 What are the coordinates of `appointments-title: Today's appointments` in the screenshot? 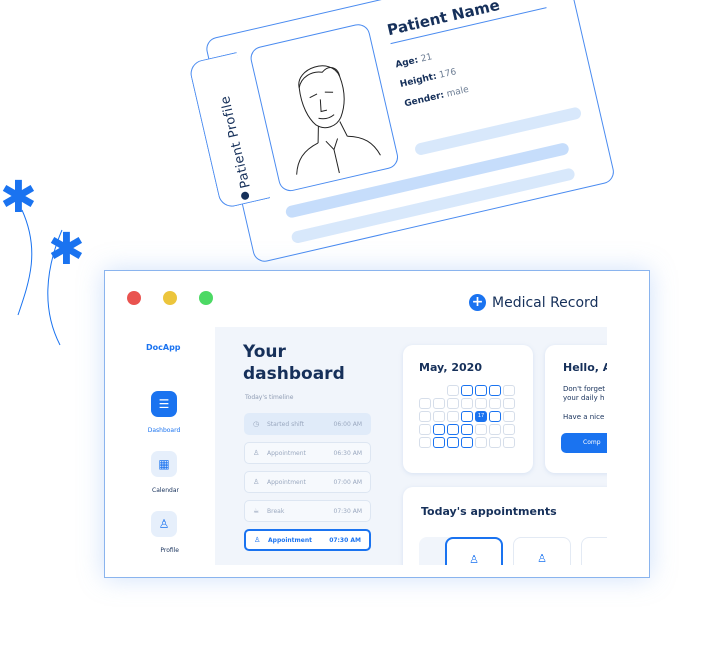 It's located at (489, 511).